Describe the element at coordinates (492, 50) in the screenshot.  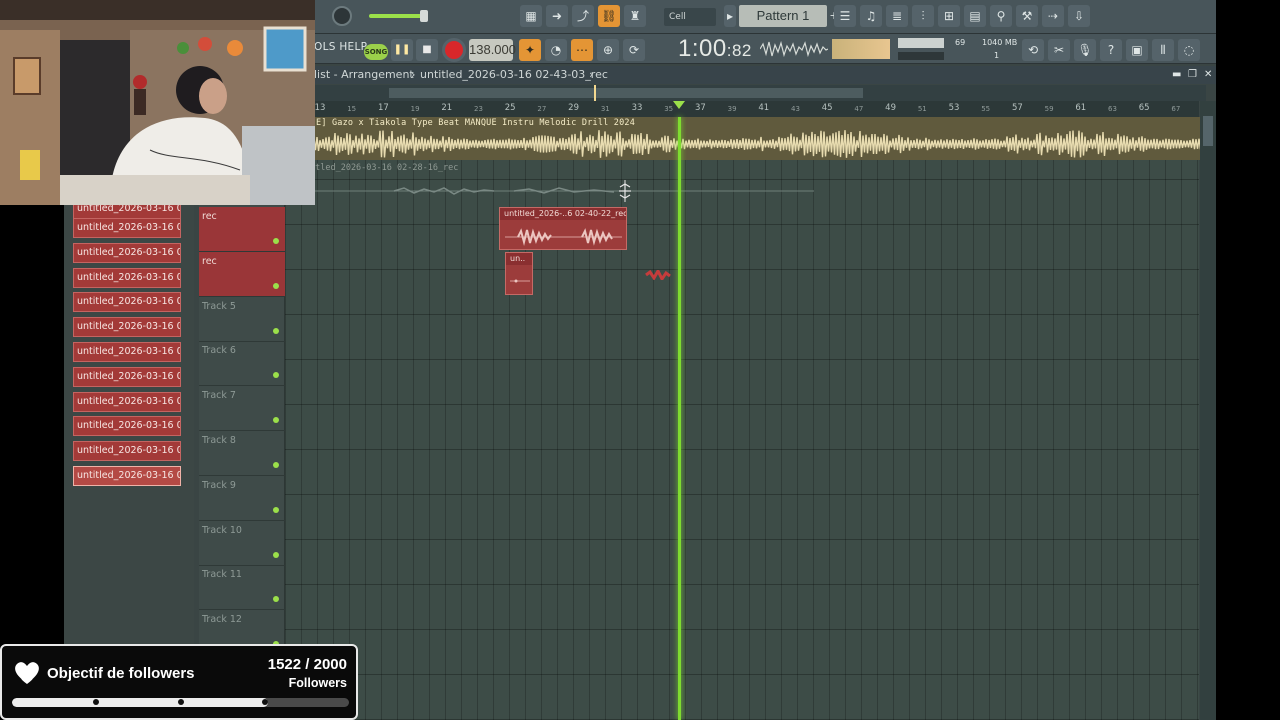
I see `tempo-display: 138.000` at that location.